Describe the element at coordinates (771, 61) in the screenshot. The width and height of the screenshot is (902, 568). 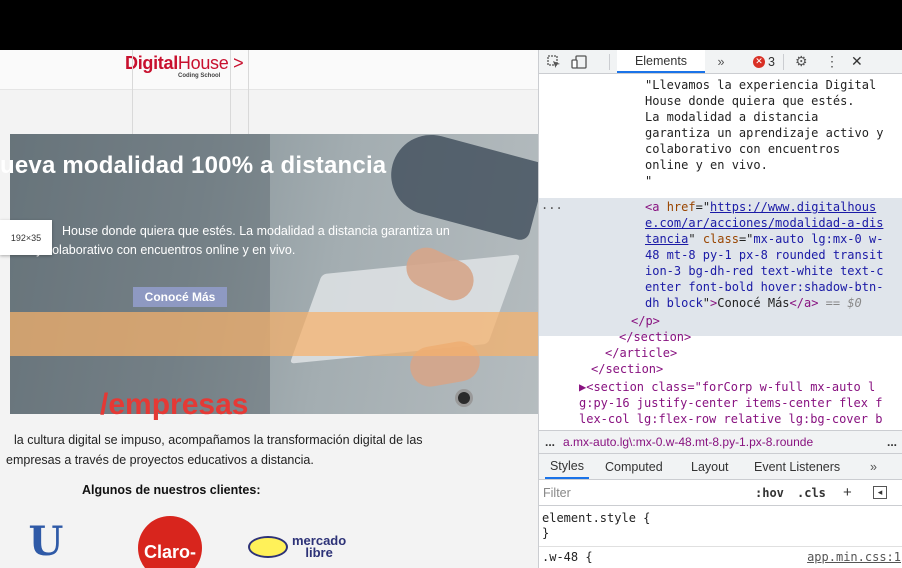
I see `error-count: 3` at that location.